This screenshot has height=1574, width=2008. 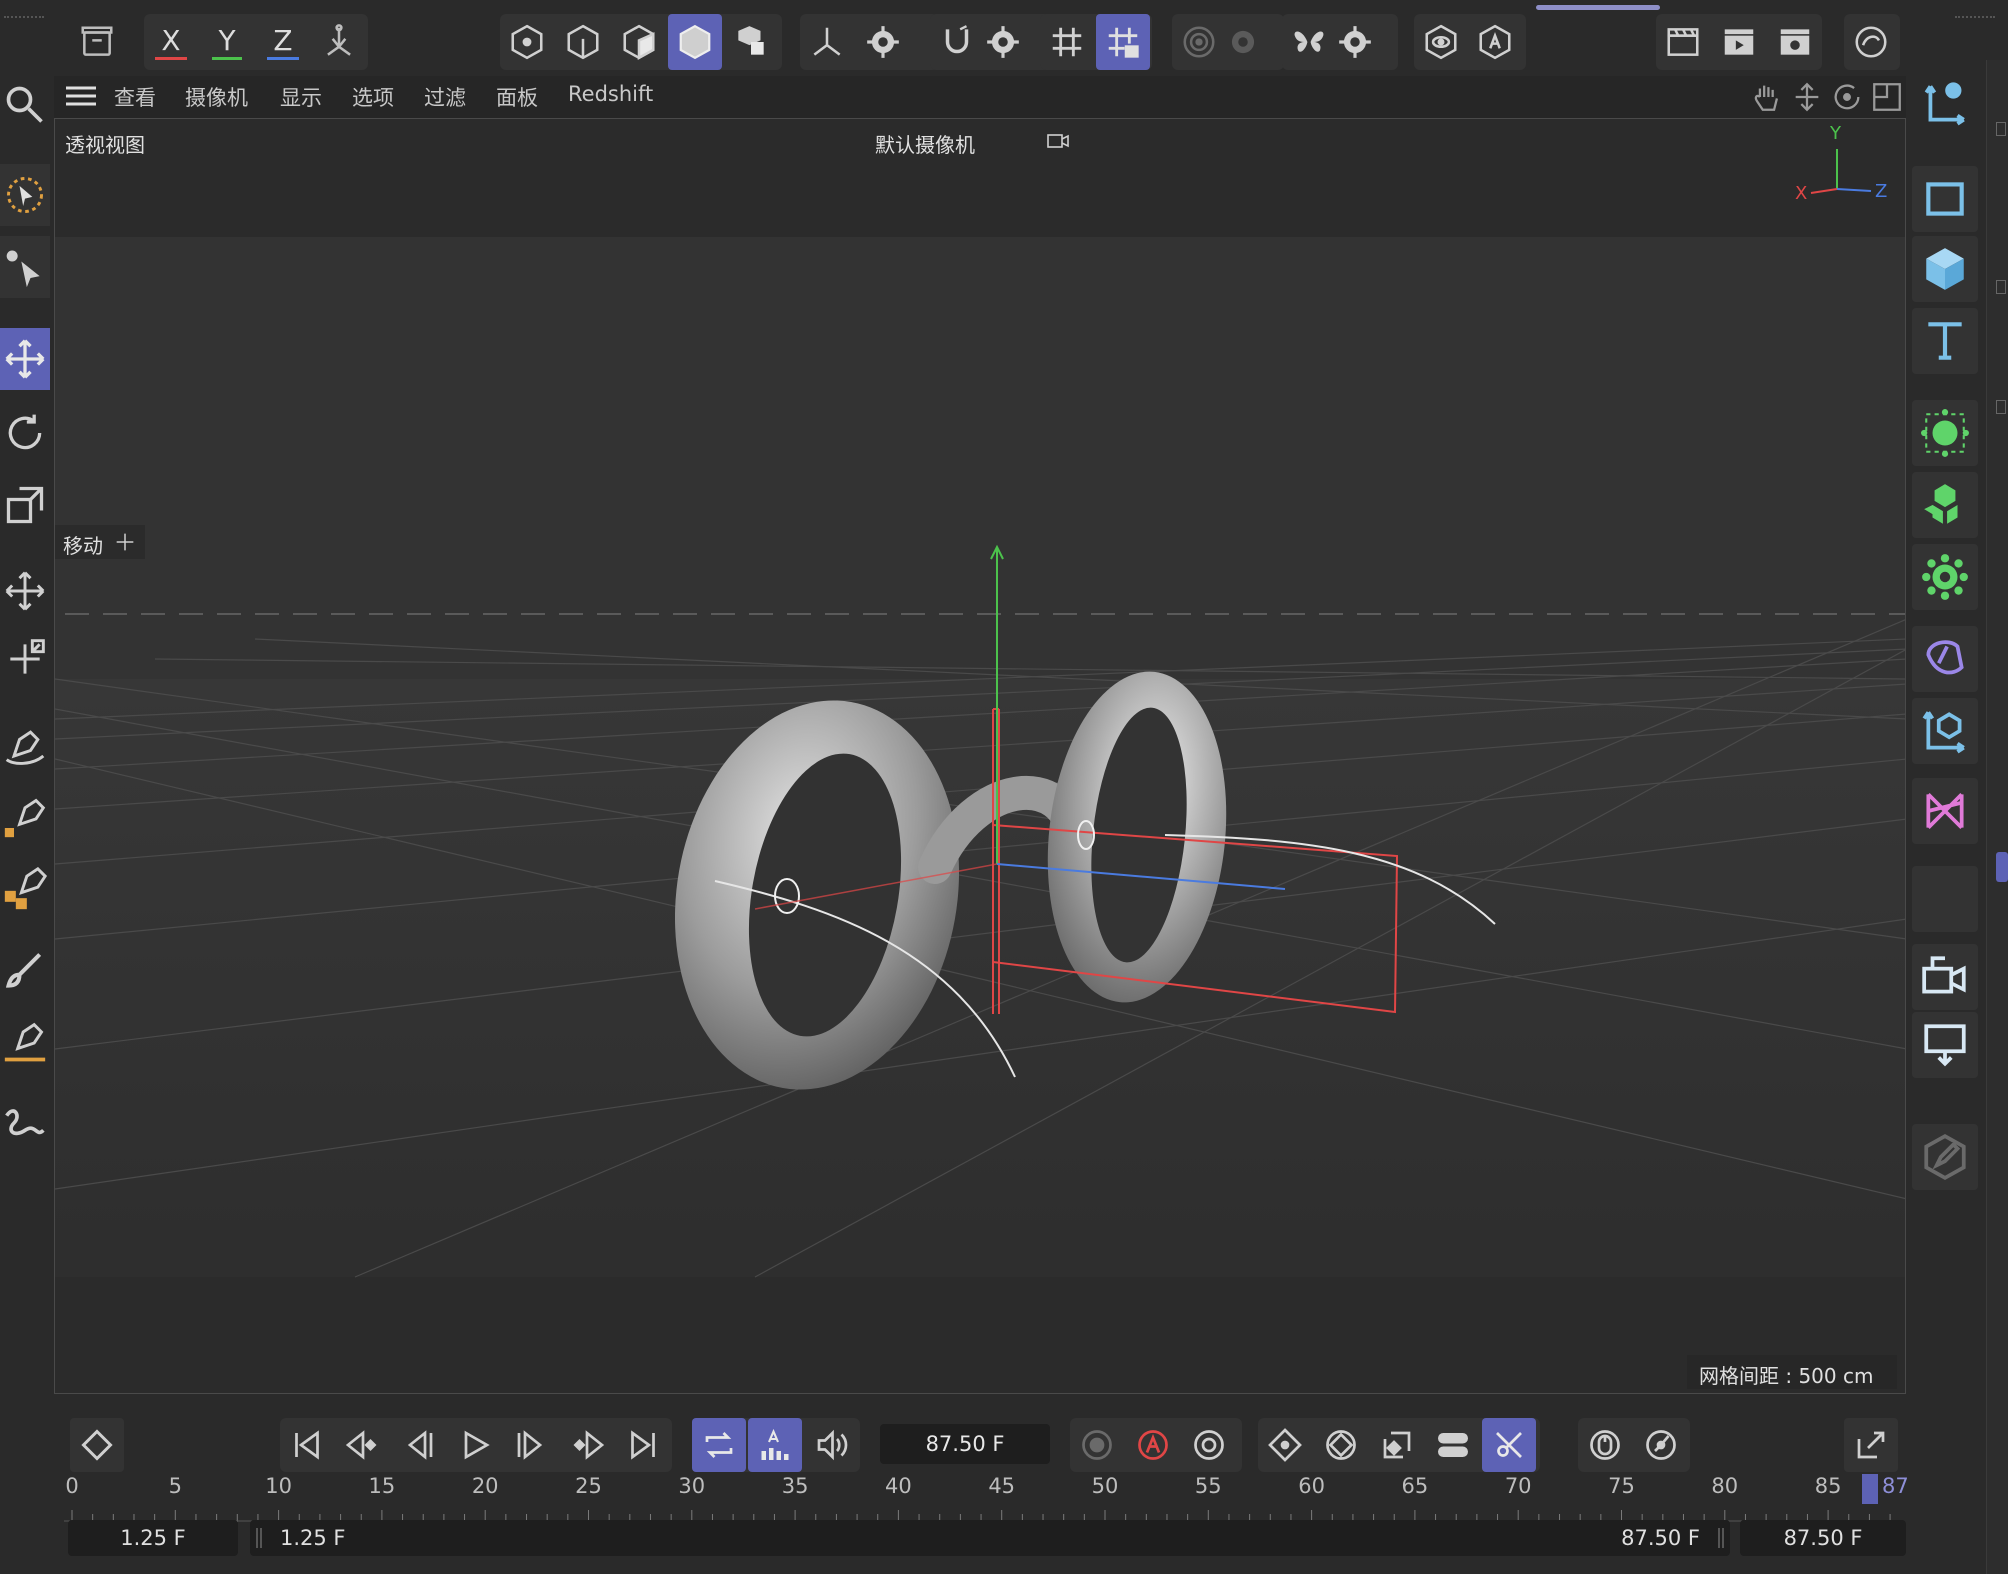 I want to click on edit-button, so click(x=1945, y=1157).